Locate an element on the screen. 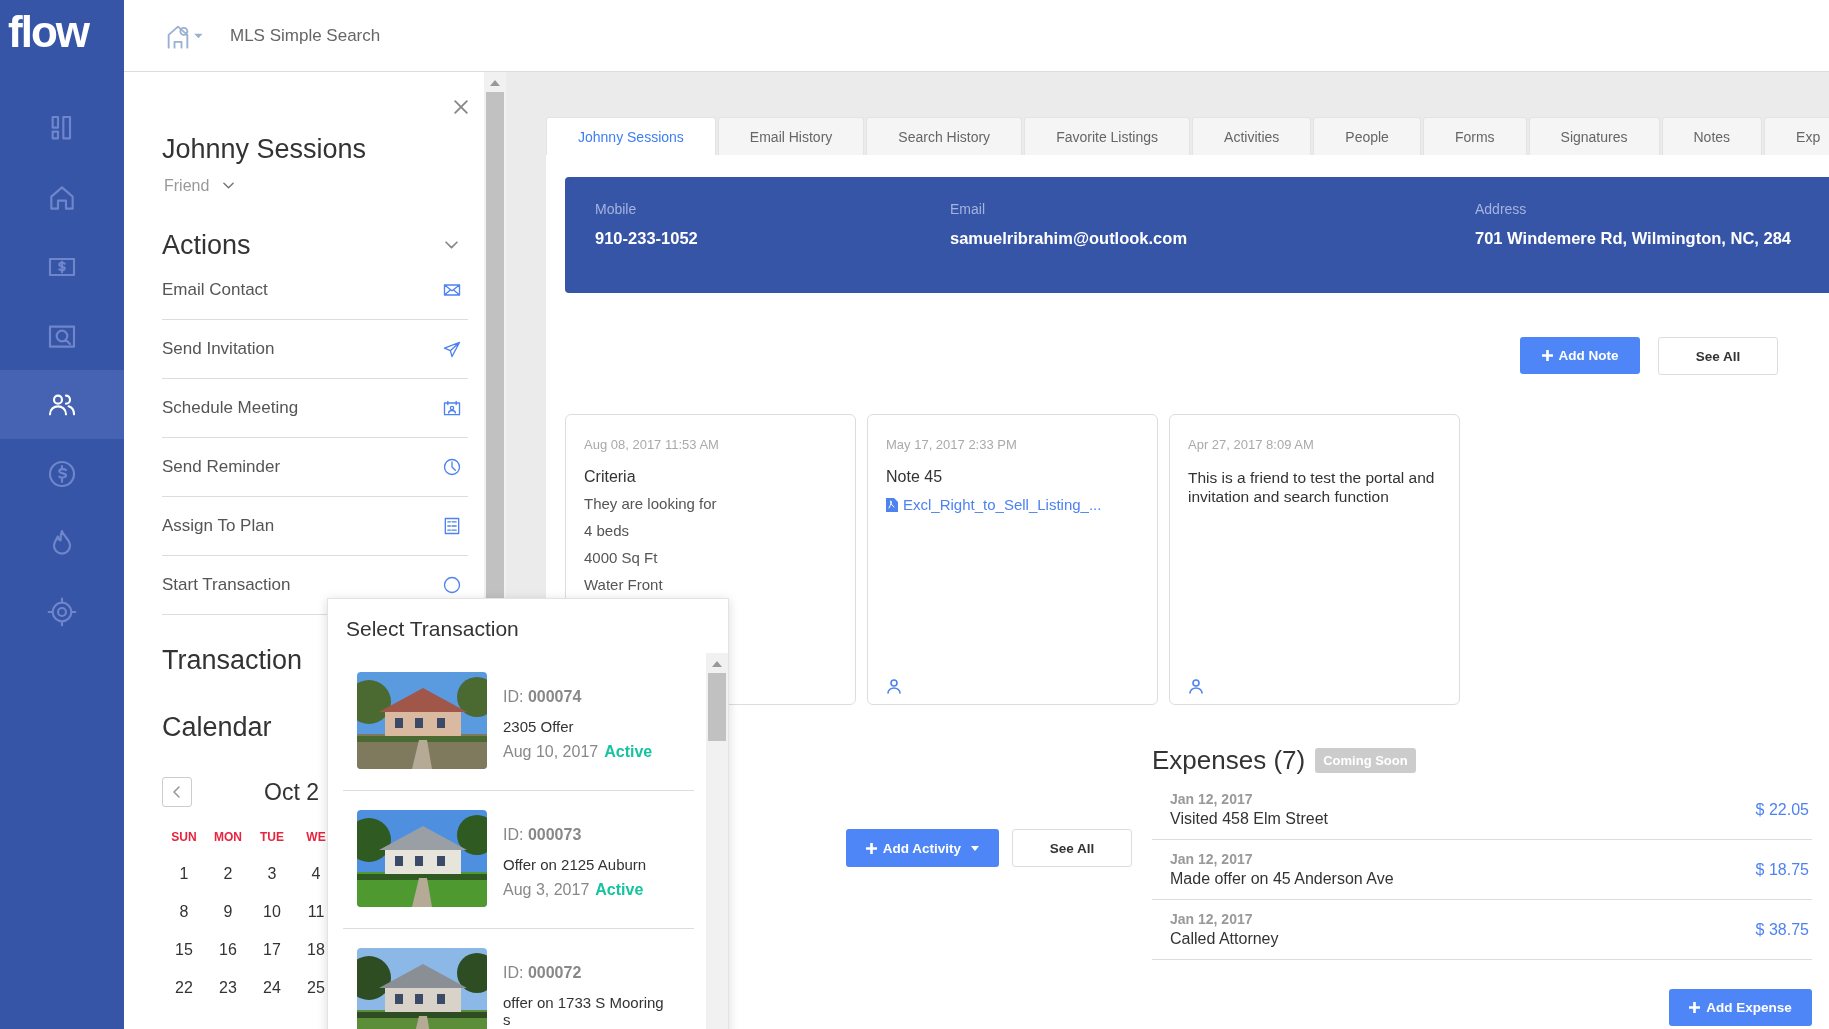 The image size is (1829, 1029). calendar-day: 9 is located at coordinates (228, 922).